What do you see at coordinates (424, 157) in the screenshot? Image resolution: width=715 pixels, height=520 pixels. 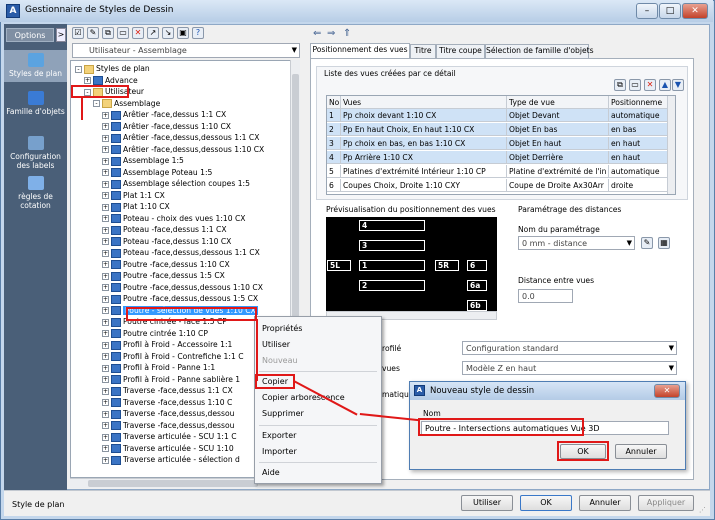 I see `grid-cell: Pp Arrière 1:10 CX` at bounding box center [424, 157].